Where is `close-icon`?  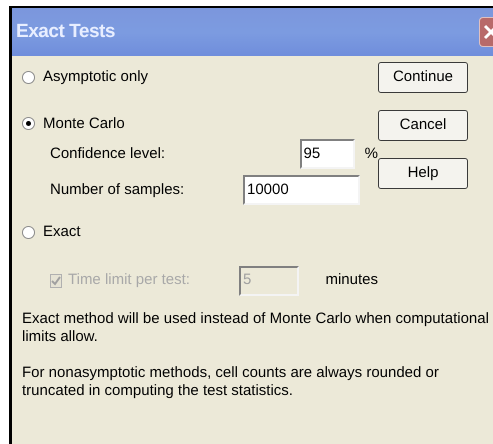
close-icon is located at coordinates (488, 32).